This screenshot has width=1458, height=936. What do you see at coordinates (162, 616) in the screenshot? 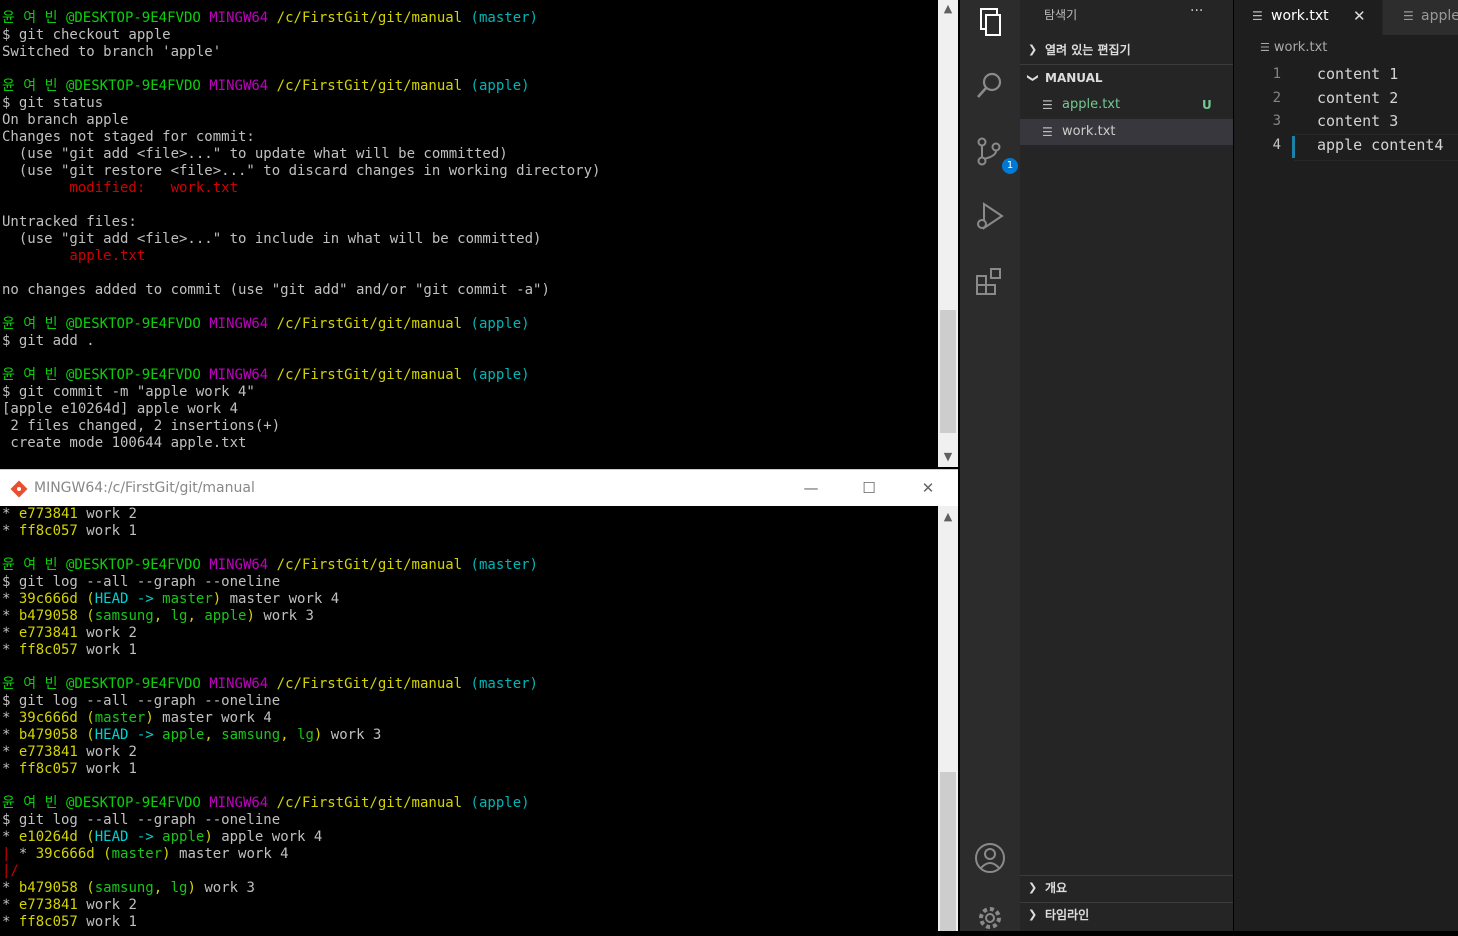
I see `terminal-text: ,` at bounding box center [162, 616].